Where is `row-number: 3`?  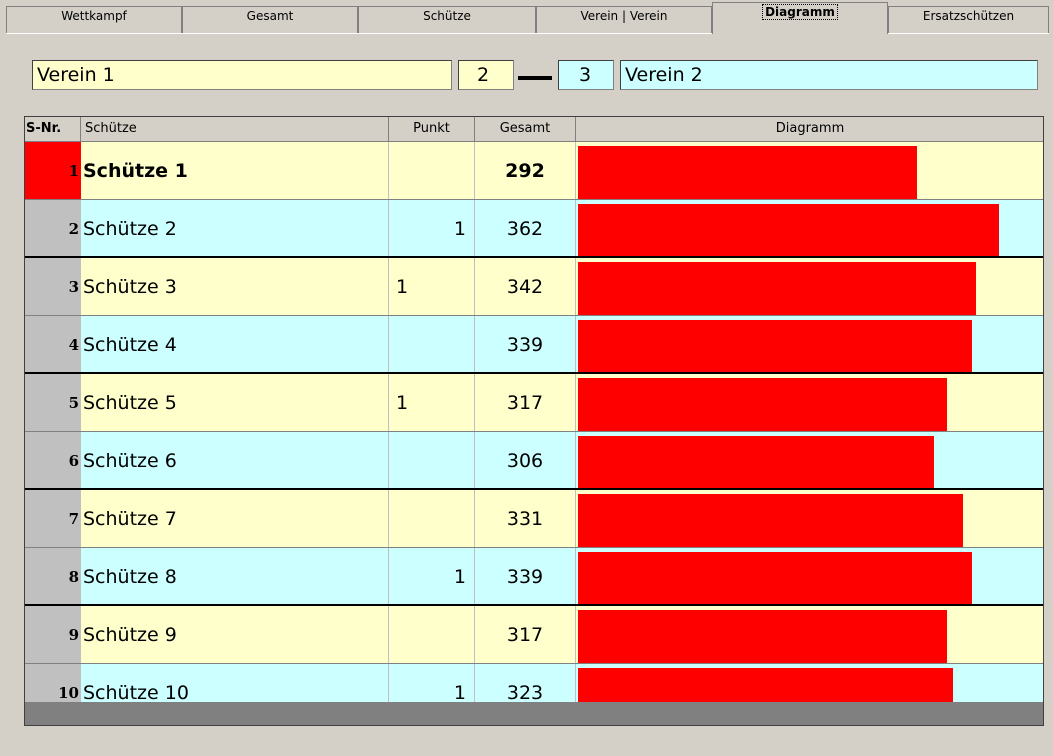 row-number: 3 is located at coordinates (53, 287).